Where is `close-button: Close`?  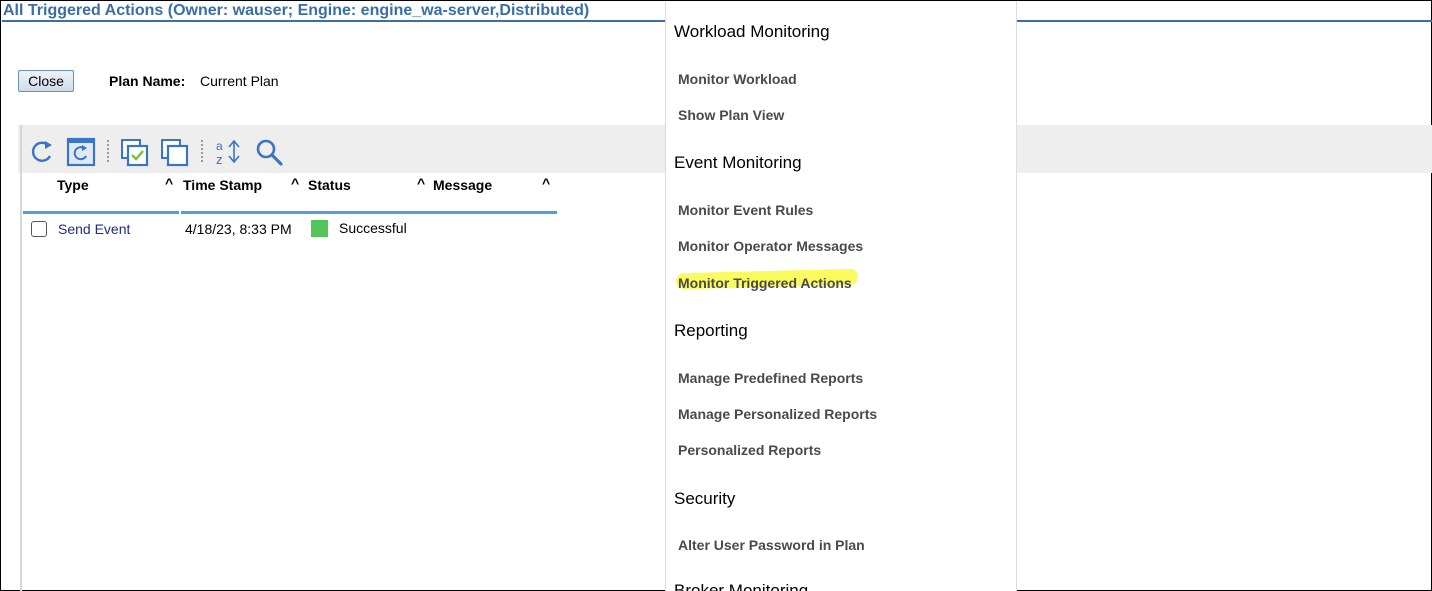 close-button: Close is located at coordinates (46, 81).